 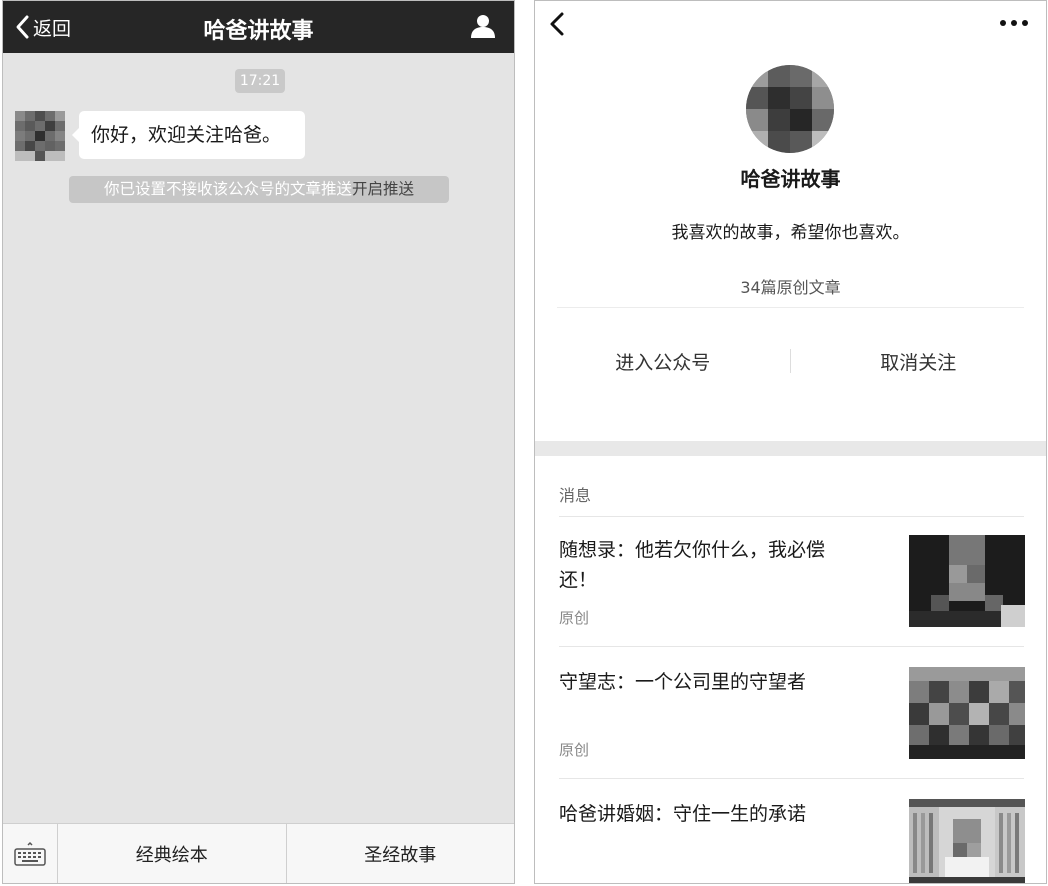 What do you see at coordinates (683, 814) in the screenshot?
I see `article-title: 哈爸讲婚姻：守住一生的承诺` at bounding box center [683, 814].